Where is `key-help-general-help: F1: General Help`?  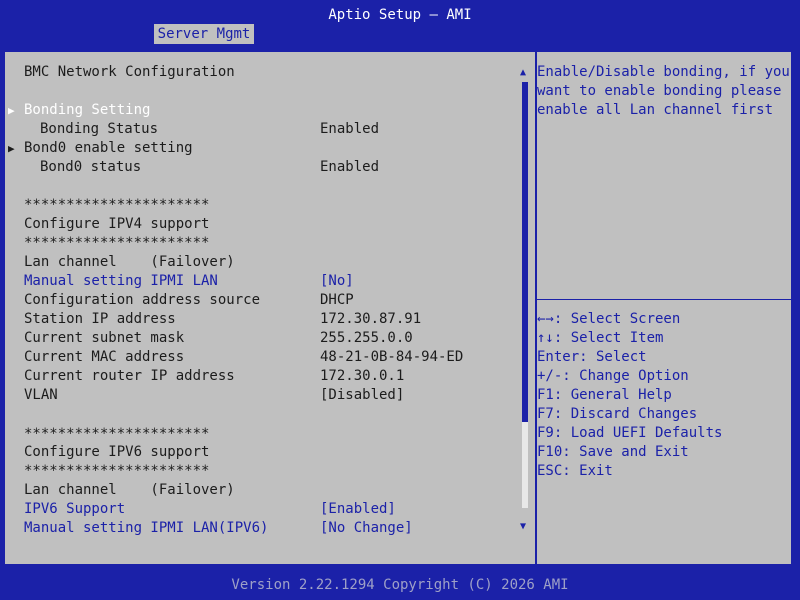 key-help-general-help: F1: General Help is located at coordinates (604, 395).